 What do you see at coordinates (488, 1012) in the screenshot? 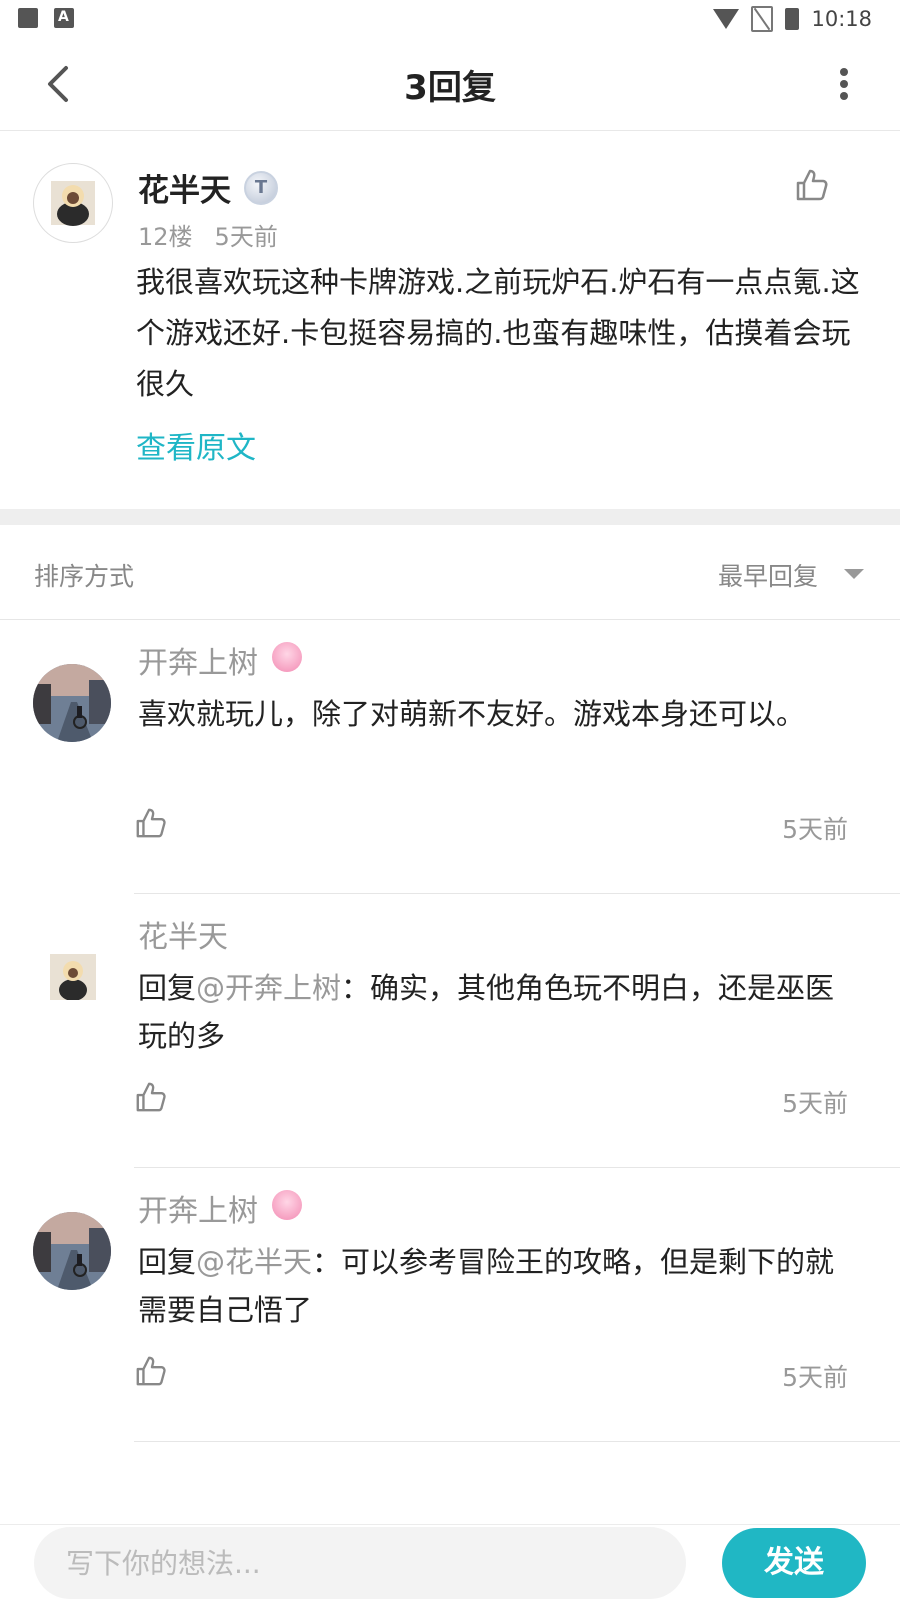
I see `reply-text: 回复@开奔上树：确实，其他角色玩不明白，还是巫医玩的多` at bounding box center [488, 1012].